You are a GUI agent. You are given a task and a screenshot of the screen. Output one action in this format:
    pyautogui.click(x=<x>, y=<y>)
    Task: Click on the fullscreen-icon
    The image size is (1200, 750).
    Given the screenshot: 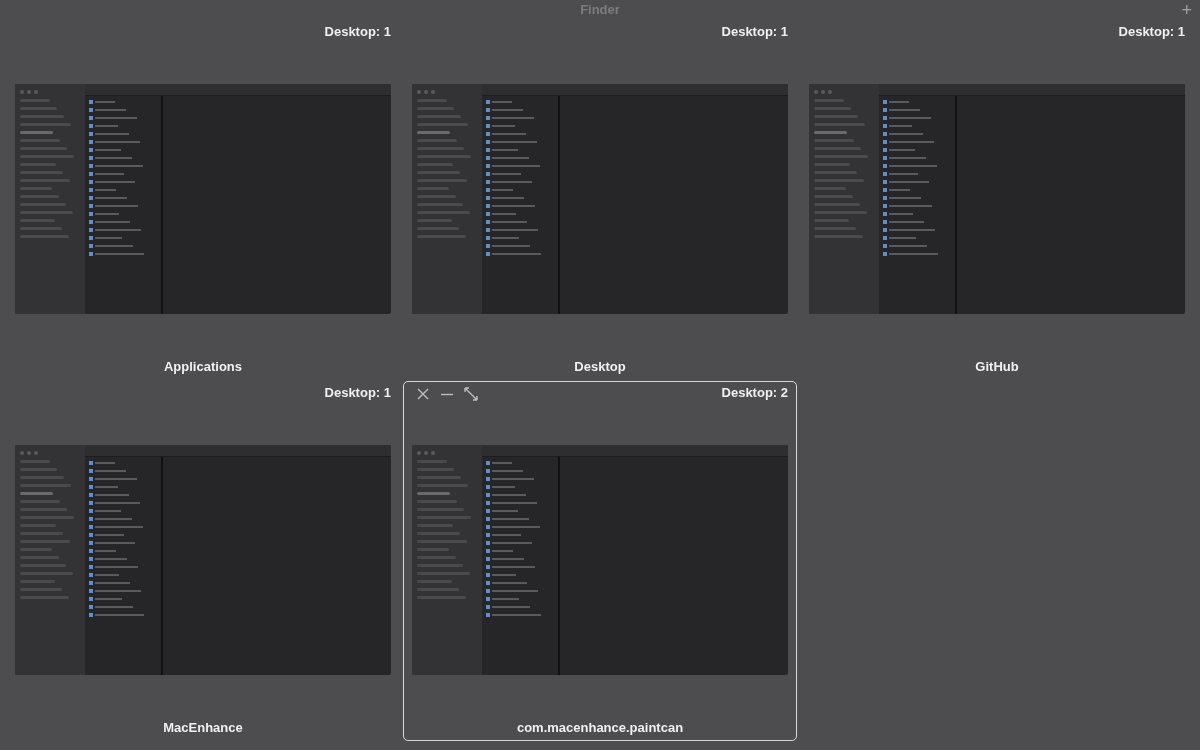 What is the action you would take?
    pyautogui.click(x=471, y=394)
    